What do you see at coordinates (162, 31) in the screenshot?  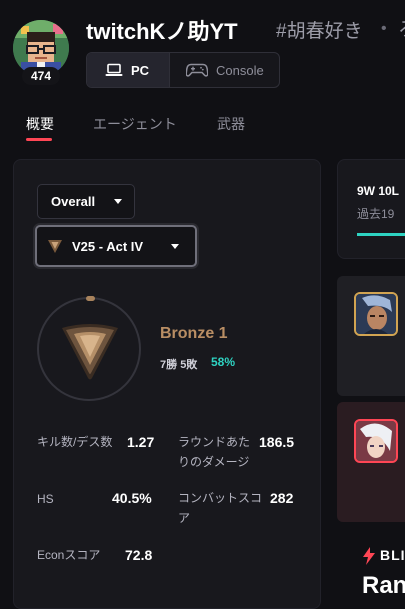 I see `player-name: twitchKノ助YT` at bounding box center [162, 31].